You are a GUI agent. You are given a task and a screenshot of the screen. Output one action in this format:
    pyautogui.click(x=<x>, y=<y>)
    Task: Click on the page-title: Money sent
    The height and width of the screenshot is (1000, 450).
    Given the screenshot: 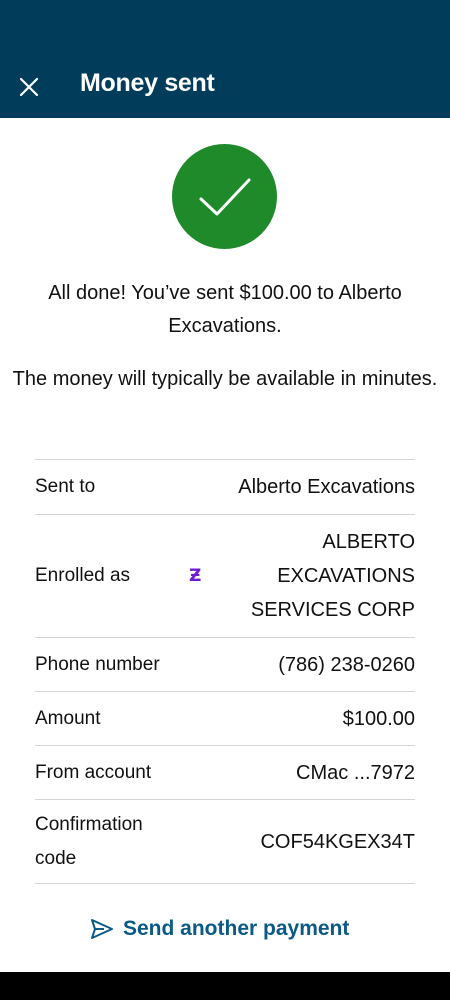 What is the action you would take?
    pyautogui.click(x=147, y=83)
    